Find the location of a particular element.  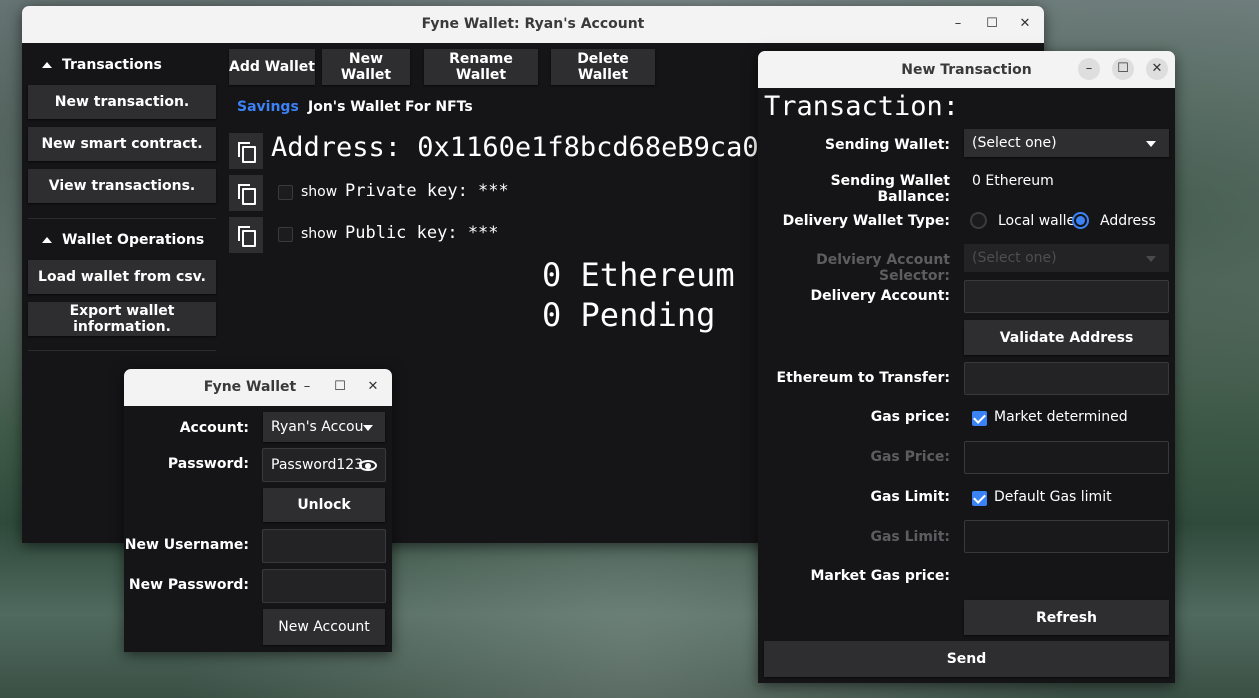

local-wallet-radio is located at coordinates (978, 220).